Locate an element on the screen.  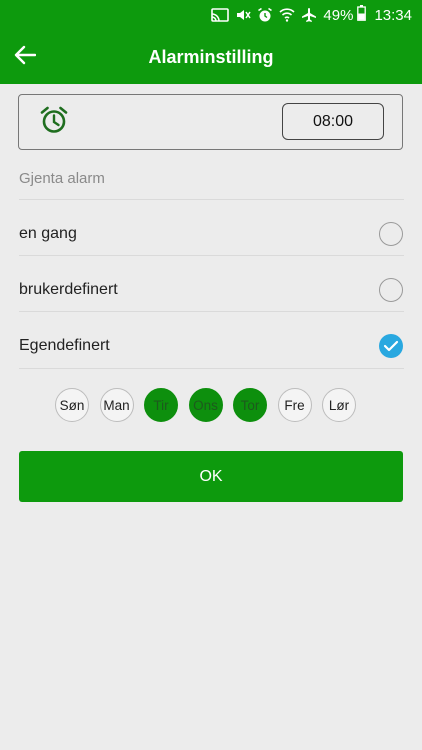
alarm-clock-icon is located at coordinates (54, 122).